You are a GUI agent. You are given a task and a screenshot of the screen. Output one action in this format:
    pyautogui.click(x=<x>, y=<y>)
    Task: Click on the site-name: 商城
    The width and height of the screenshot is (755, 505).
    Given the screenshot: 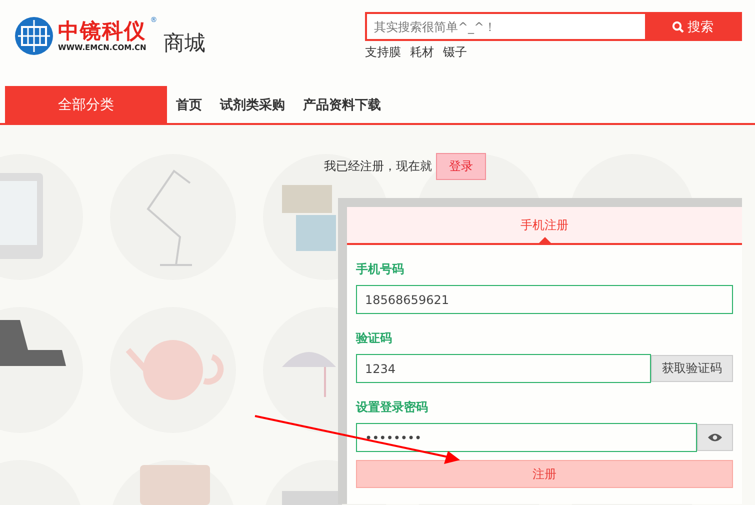 What is the action you would take?
    pyautogui.click(x=184, y=43)
    